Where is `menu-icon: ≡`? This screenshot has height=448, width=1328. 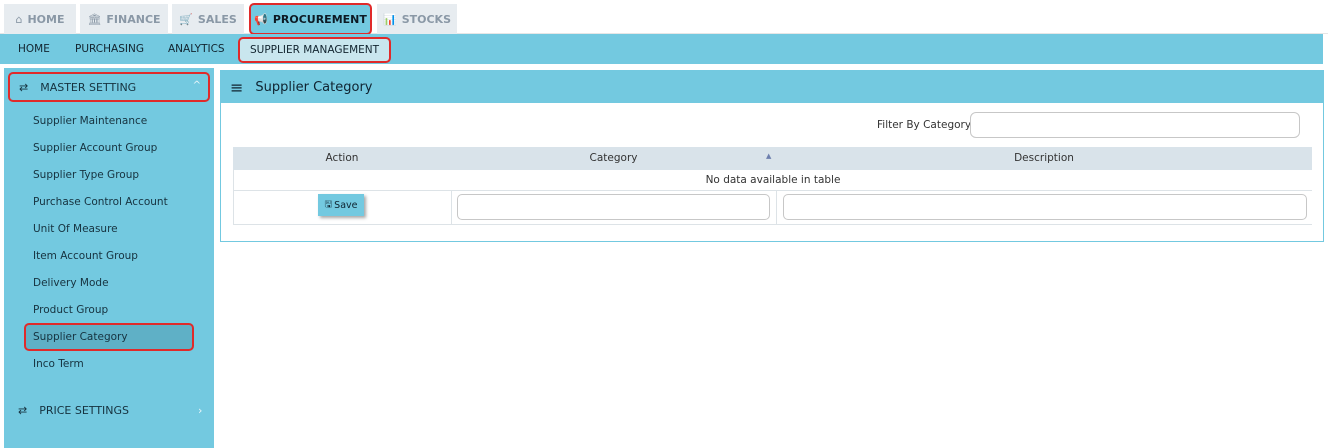
menu-icon: ≡ is located at coordinates (236, 87).